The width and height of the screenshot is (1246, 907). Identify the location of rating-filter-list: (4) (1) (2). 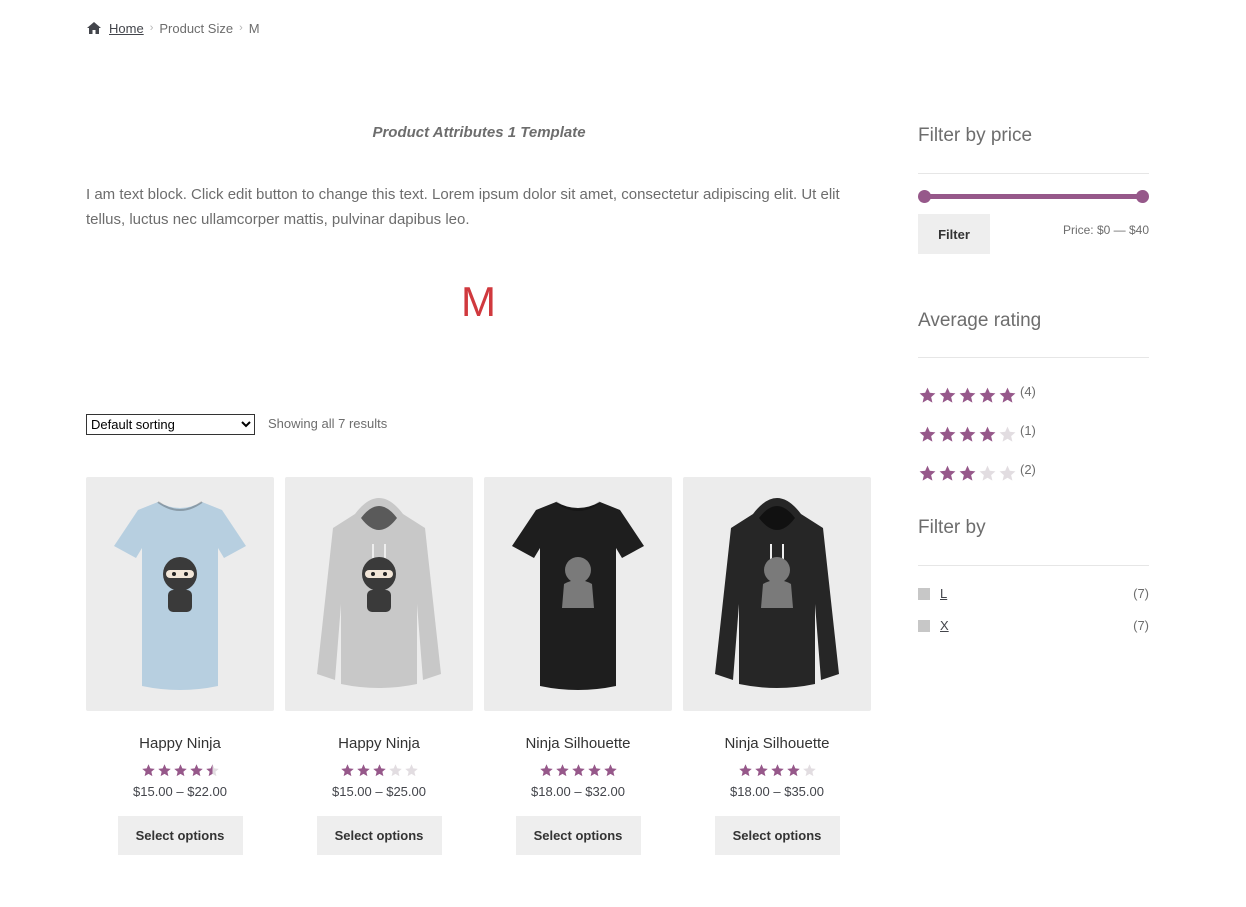
(977, 436).